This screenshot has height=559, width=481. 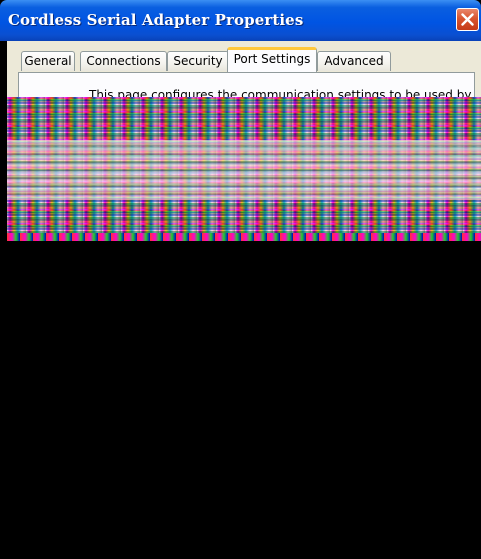 I want to click on close-icon, so click(x=467, y=19).